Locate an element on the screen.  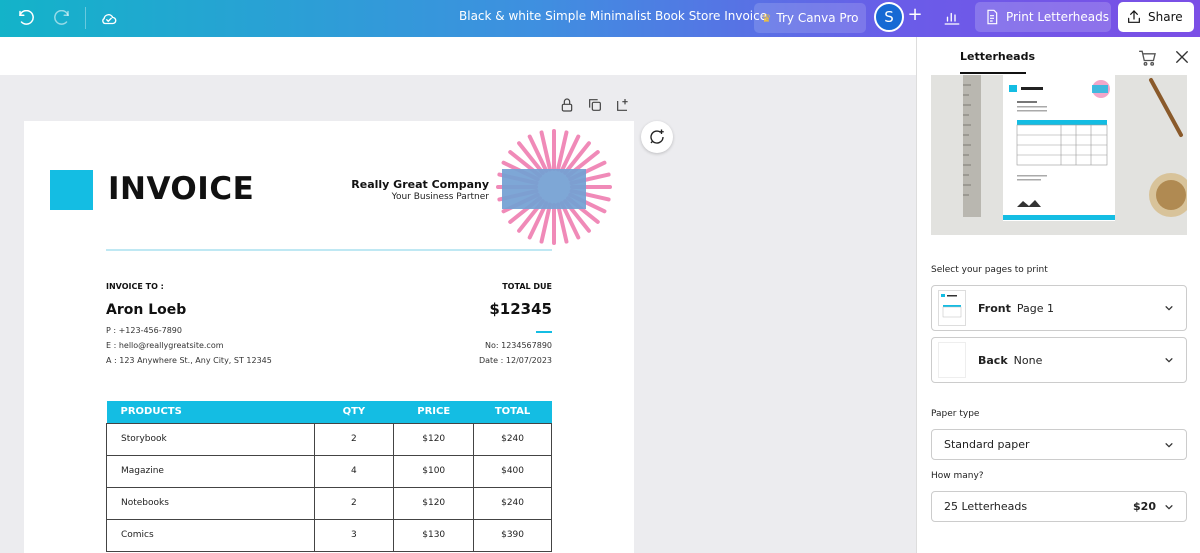
print-letterheads-button: Print Letterheads is located at coordinates (1043, 17).